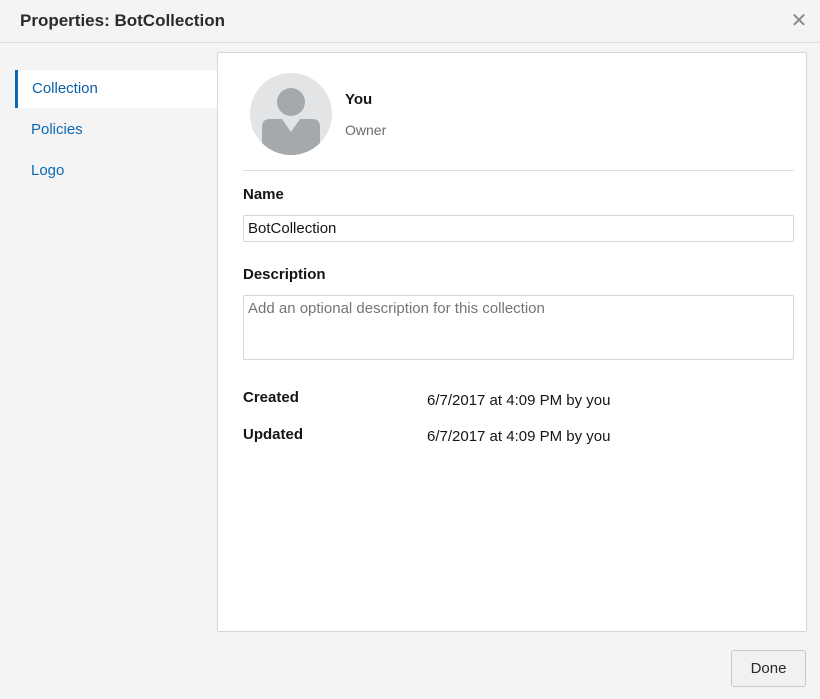 This screenshot has width=820, height=699. What do you see at coordinates (116, 89) in the screenshot?
I see `sidebar-item-collection: Collection` at bounding box center [116, 89].